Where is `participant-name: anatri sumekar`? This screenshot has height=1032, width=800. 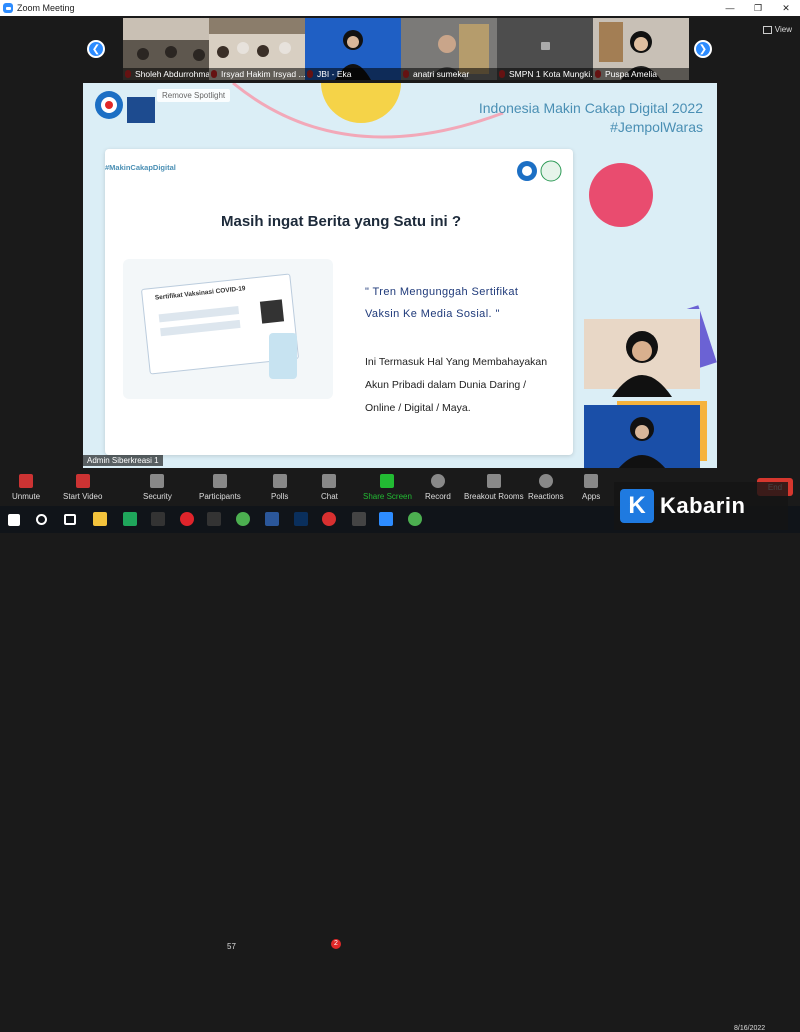
participant-name: anatri sumekar is located at coordinates (449, 74).